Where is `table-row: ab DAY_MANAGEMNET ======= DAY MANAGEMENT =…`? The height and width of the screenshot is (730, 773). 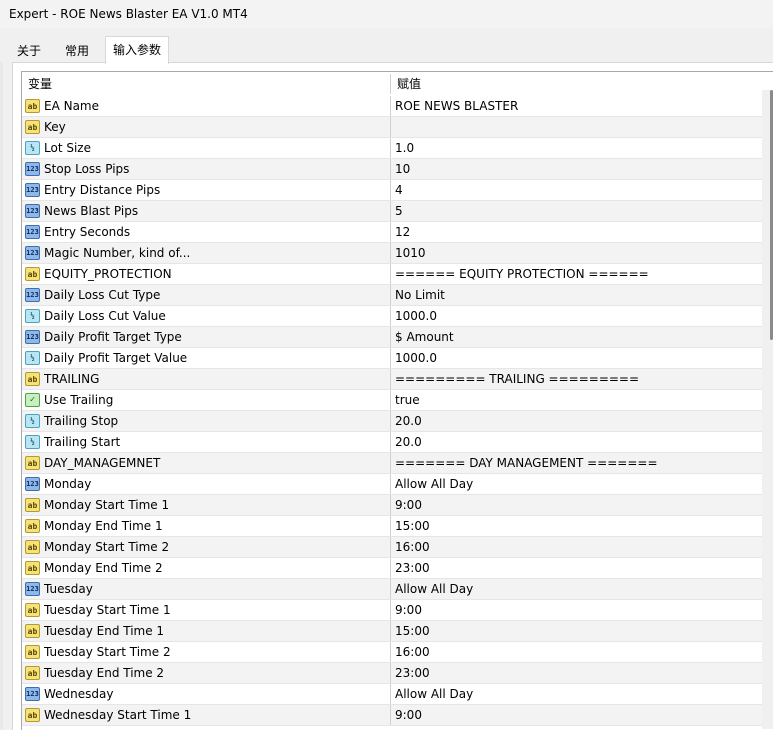 table-row: ab DAY_MANAGEMNET ======= DAY MANAGEMENT =… is located at coordinates (392, 463).